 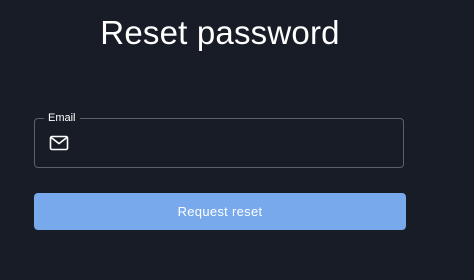 I want to click on email-field-label: Email, so click(x=62, y=118).